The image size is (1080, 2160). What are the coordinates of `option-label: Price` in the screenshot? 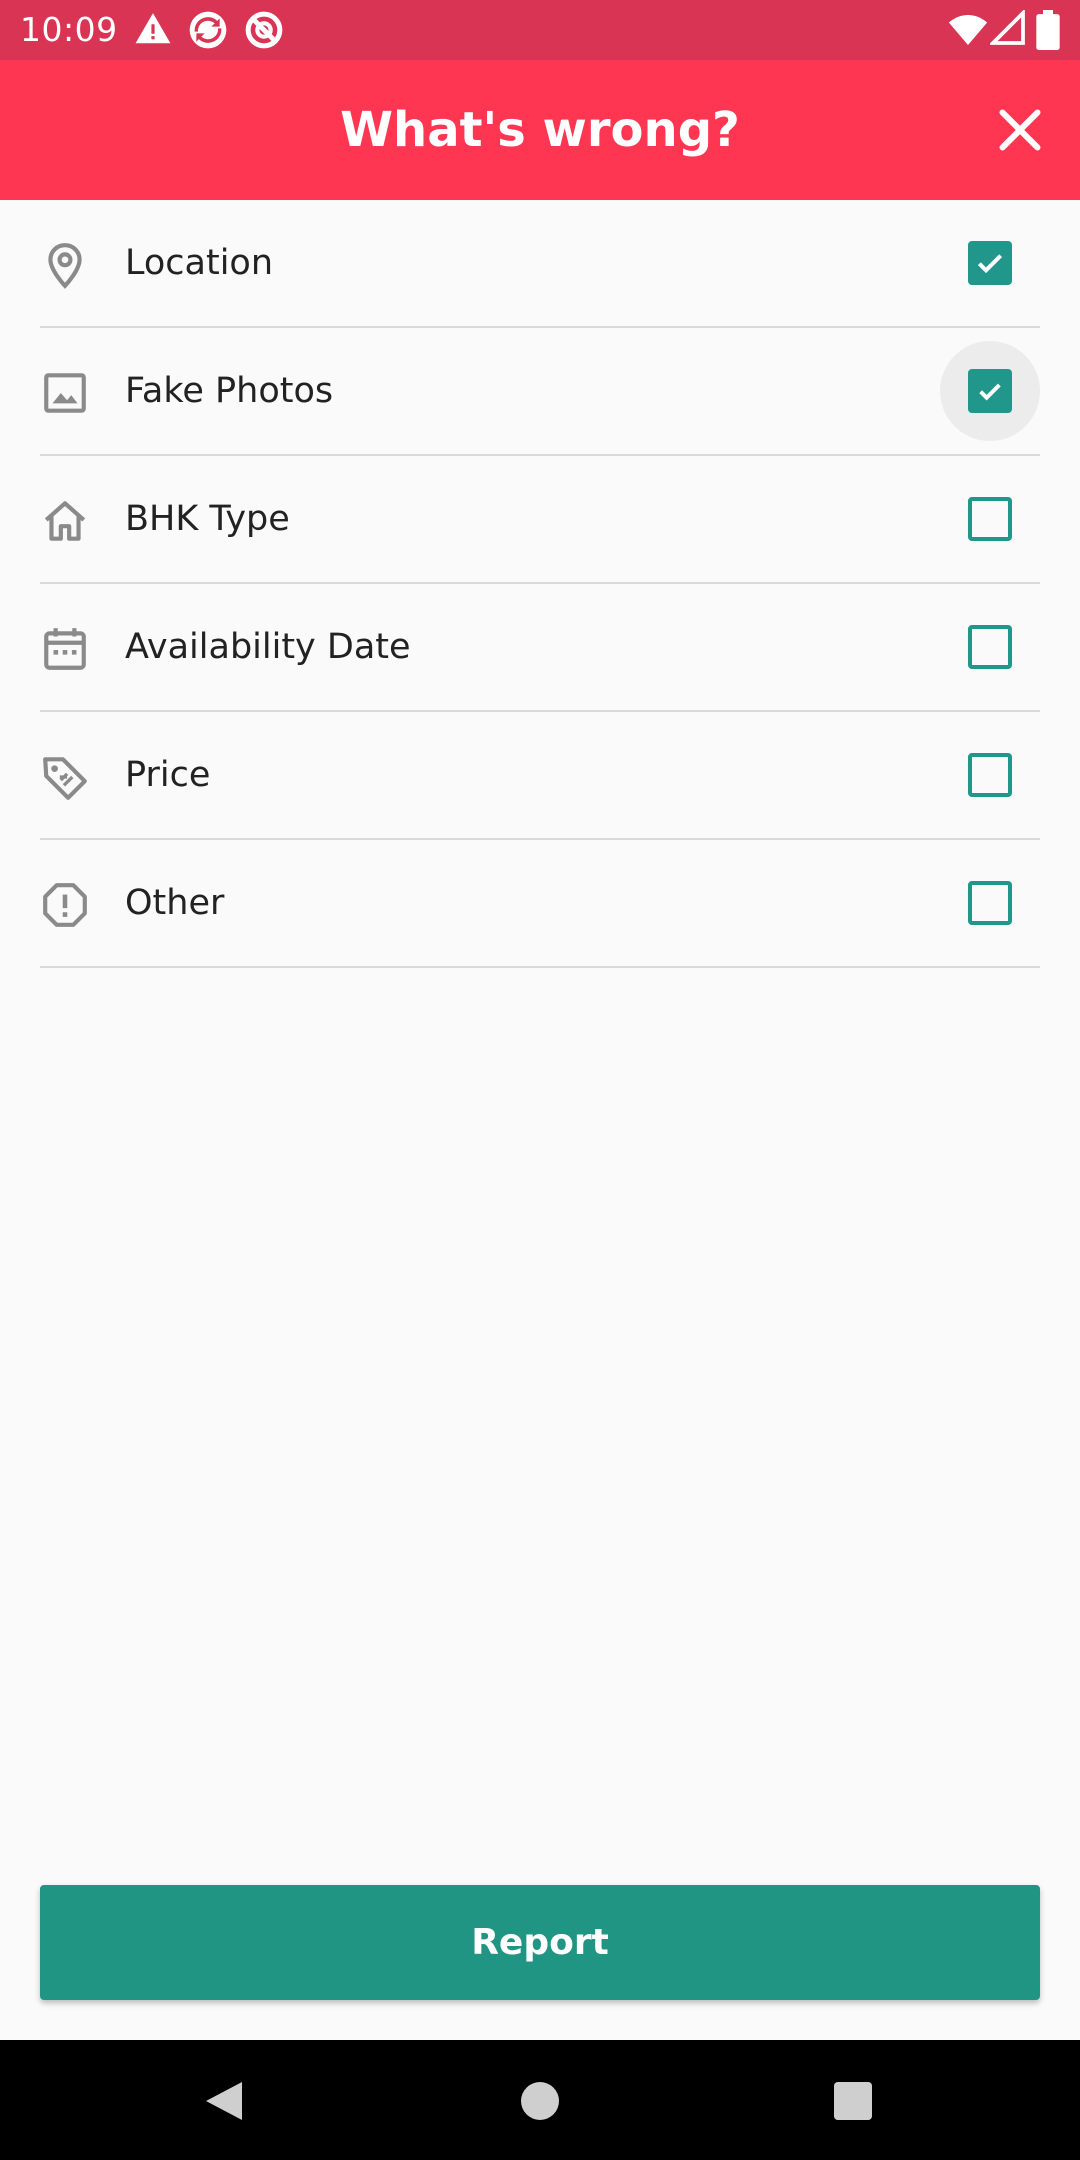 It's located at (168, 775).